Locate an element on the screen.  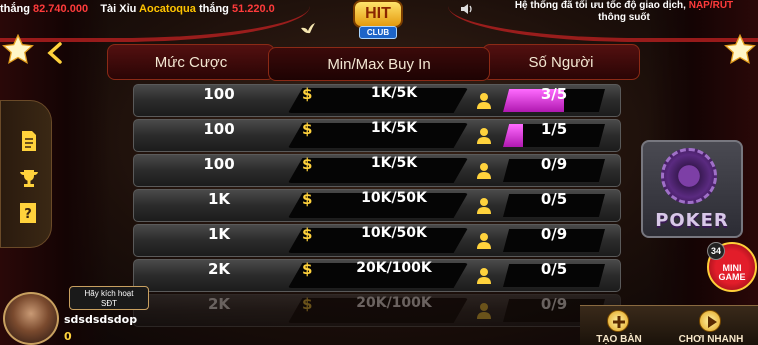
play-icon is located at coordinates (710, 321).